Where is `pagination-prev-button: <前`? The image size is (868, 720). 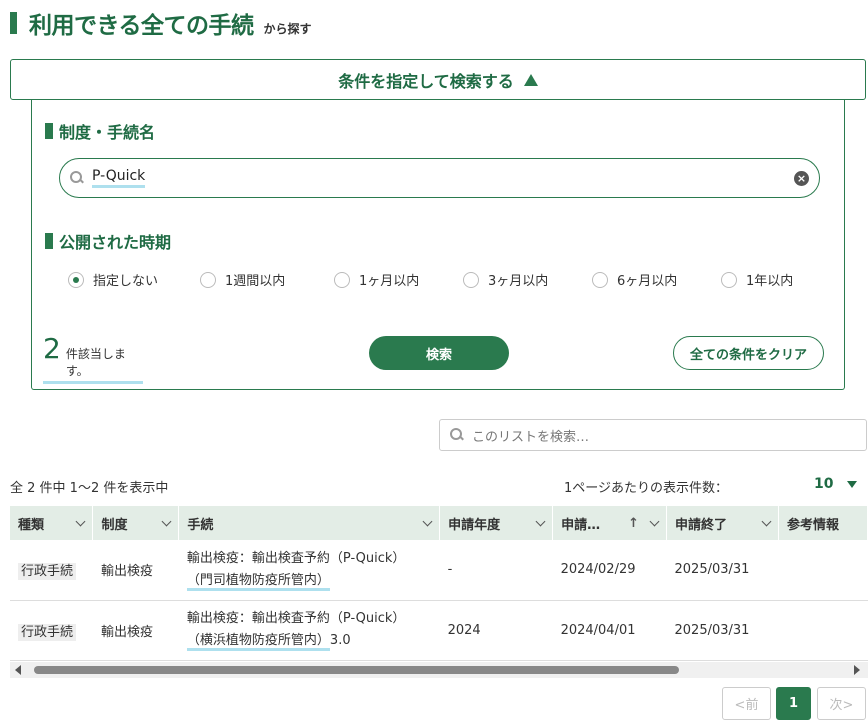
pagination-prev-button: <前 is located at coordinates (746, 703).